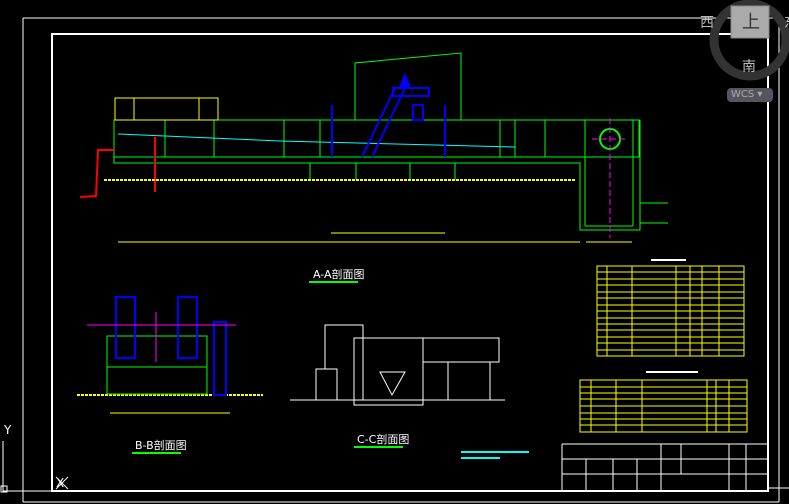  I want to click on equipment-table, so click(670, 311).